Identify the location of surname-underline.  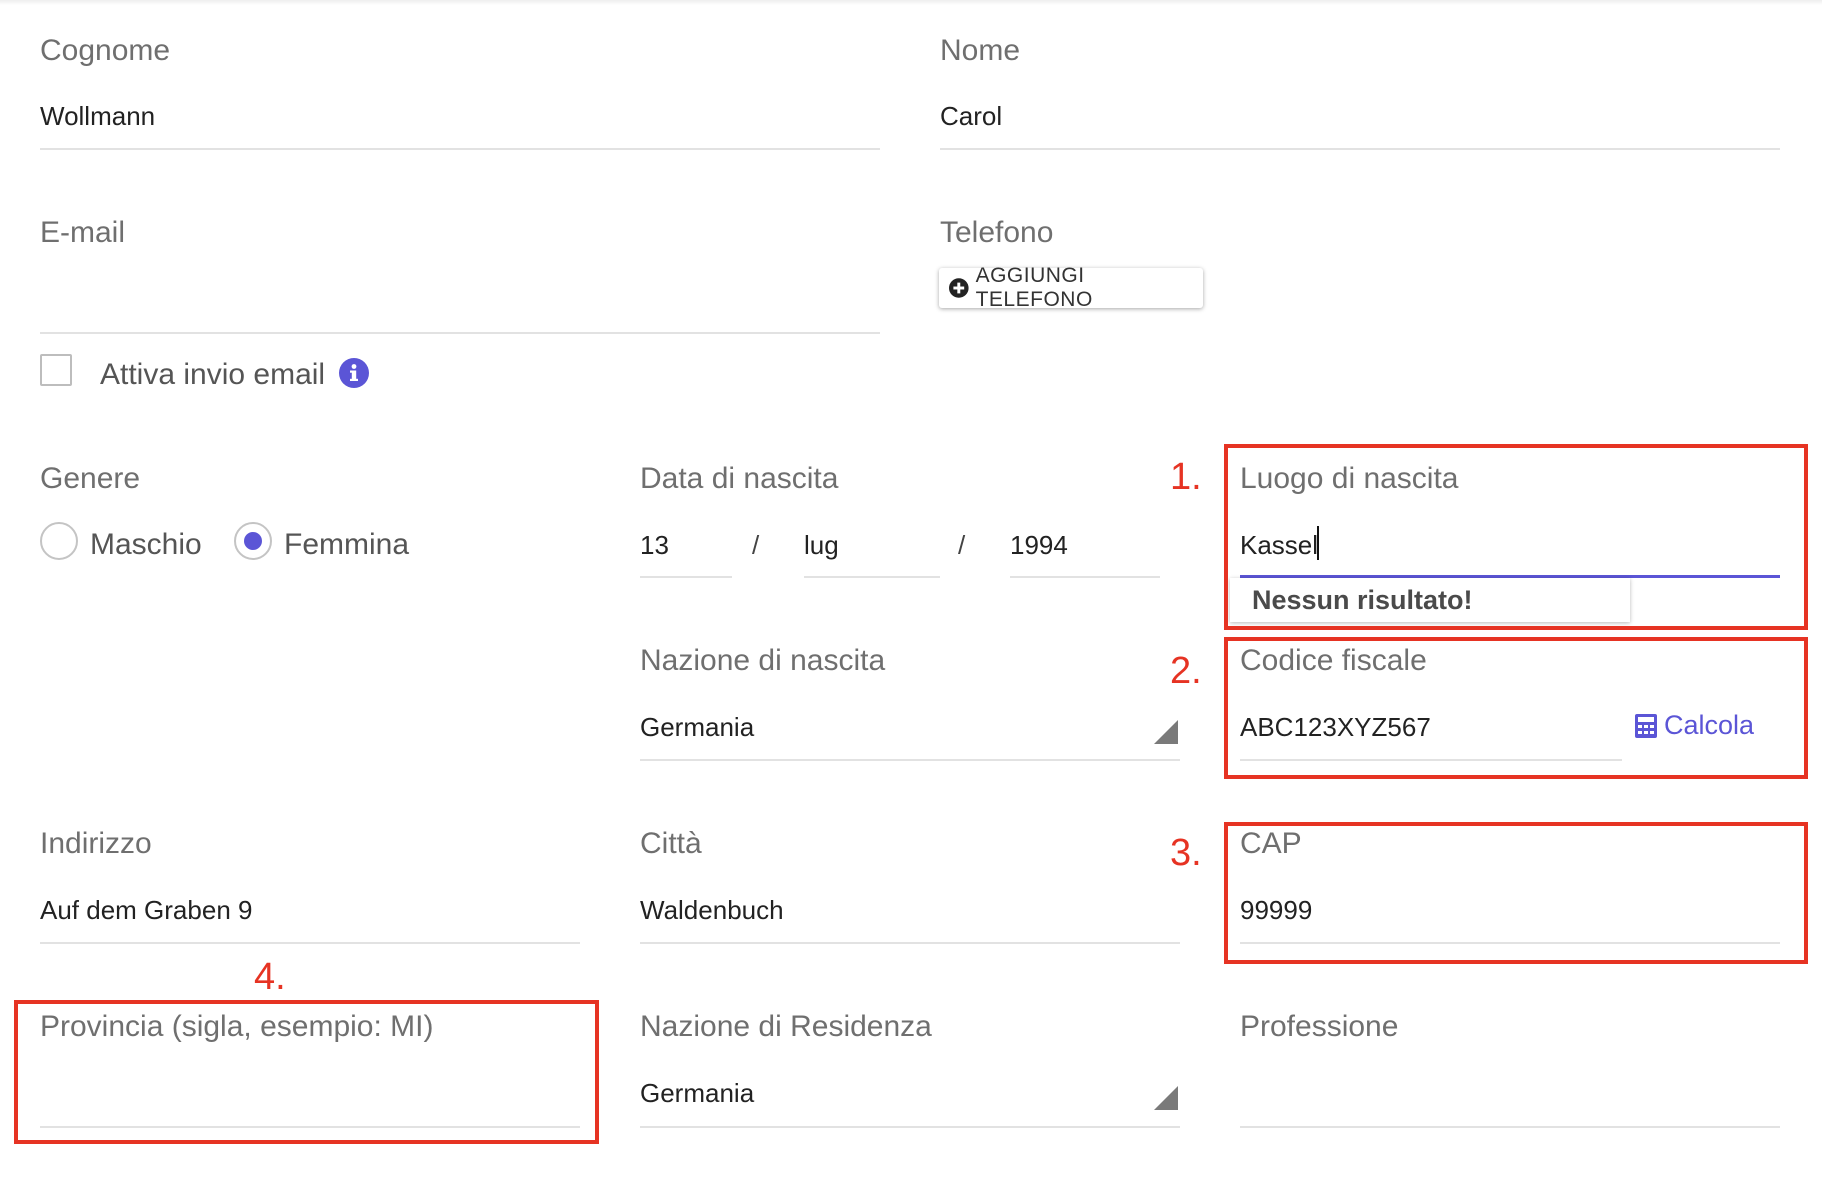
(460, 149).